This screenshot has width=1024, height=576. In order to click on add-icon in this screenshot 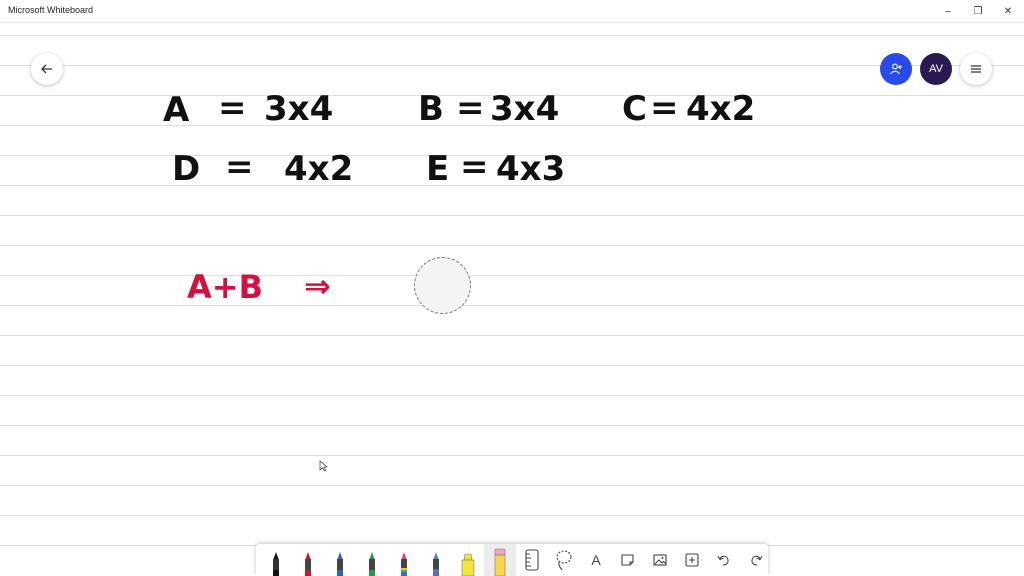, I will do `click(692, 560)`.